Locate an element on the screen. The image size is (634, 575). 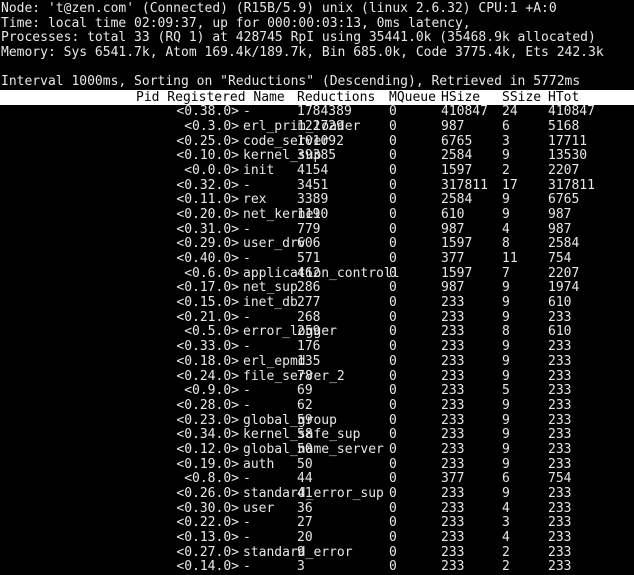
cell-pid: <0.10.0> is located at coordinates (207, 156).